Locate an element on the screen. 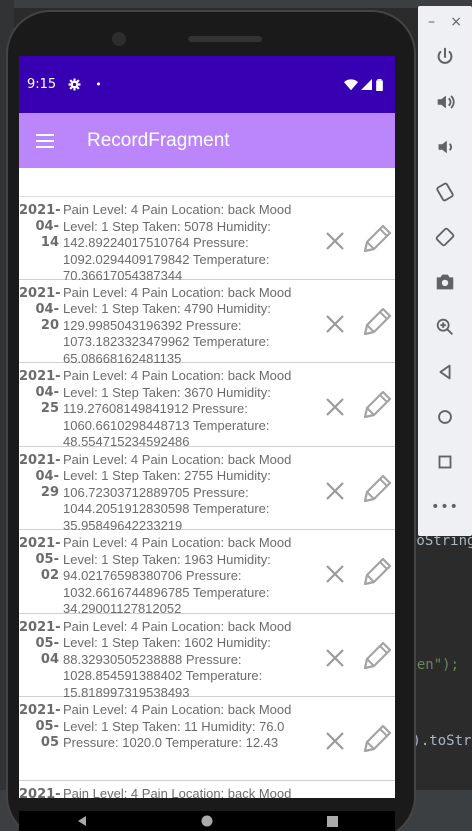 The height and width of the screenshot is (831, 472). volume-up-button is located at coordinates (445, 101).